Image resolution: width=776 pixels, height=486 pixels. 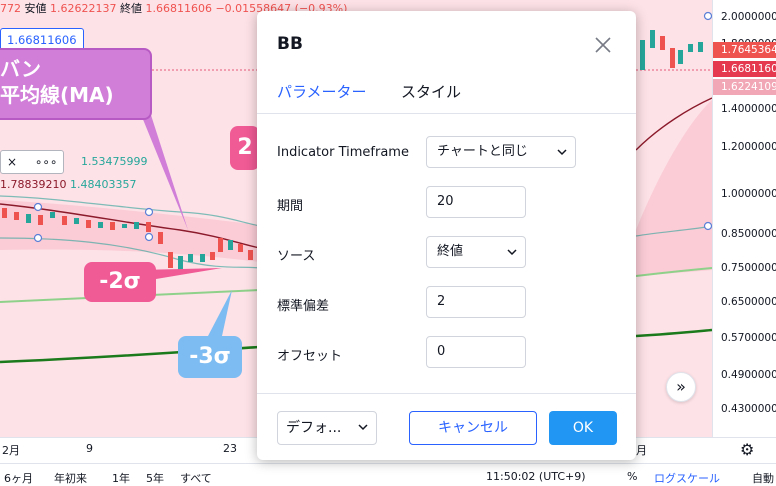 I want to click on candles-right, so click(x=671, y=50).